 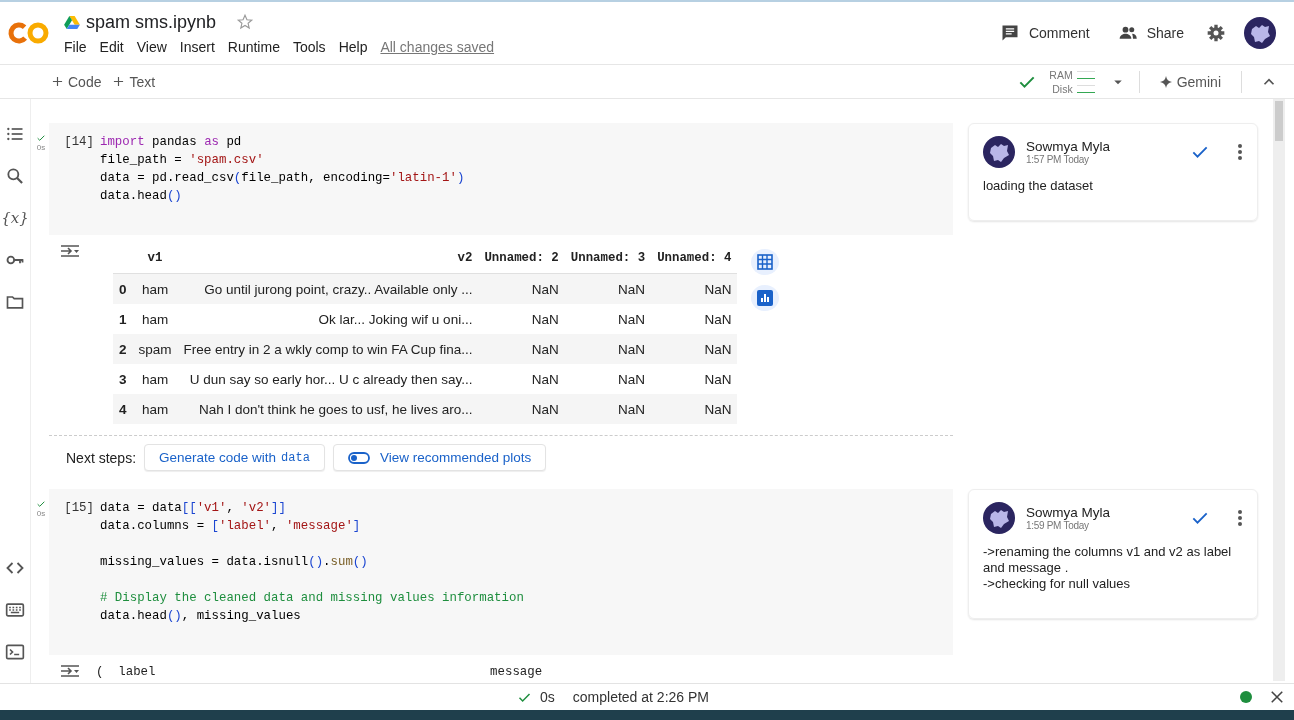 I want to click on variables-tab: {x}, so click(x=15, y=218).